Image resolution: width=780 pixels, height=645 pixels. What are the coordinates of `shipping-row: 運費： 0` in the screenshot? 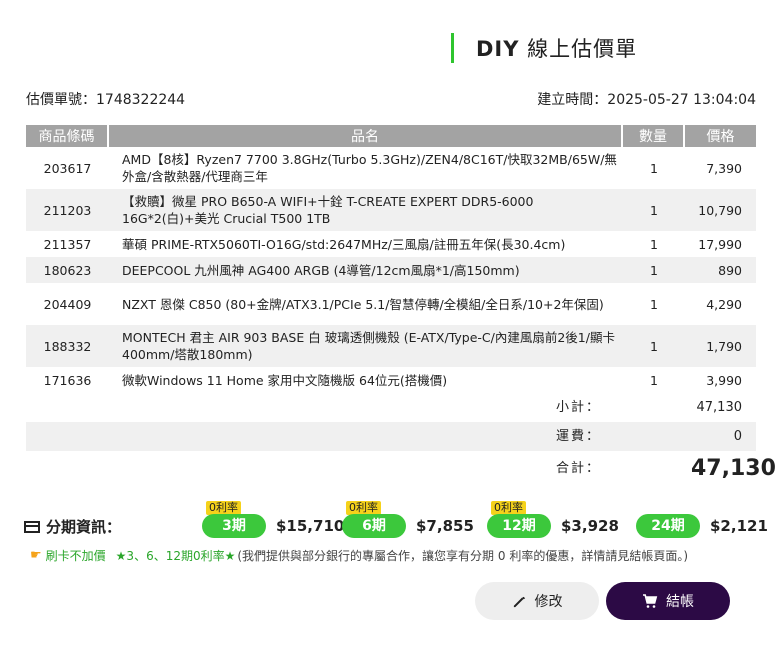 It's located at (391, 436).